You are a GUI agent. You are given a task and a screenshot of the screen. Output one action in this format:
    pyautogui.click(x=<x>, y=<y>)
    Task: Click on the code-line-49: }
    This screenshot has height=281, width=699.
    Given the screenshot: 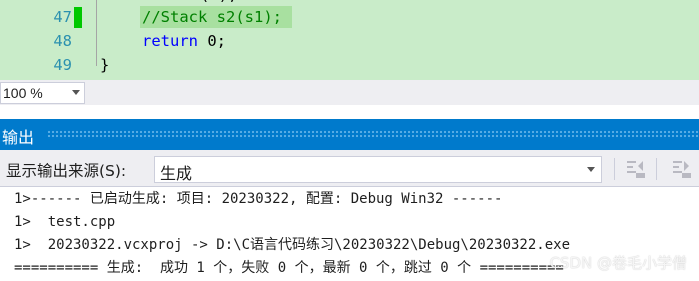 What is the action you would take?
    pyautogui.click(x=104, y=65)
    